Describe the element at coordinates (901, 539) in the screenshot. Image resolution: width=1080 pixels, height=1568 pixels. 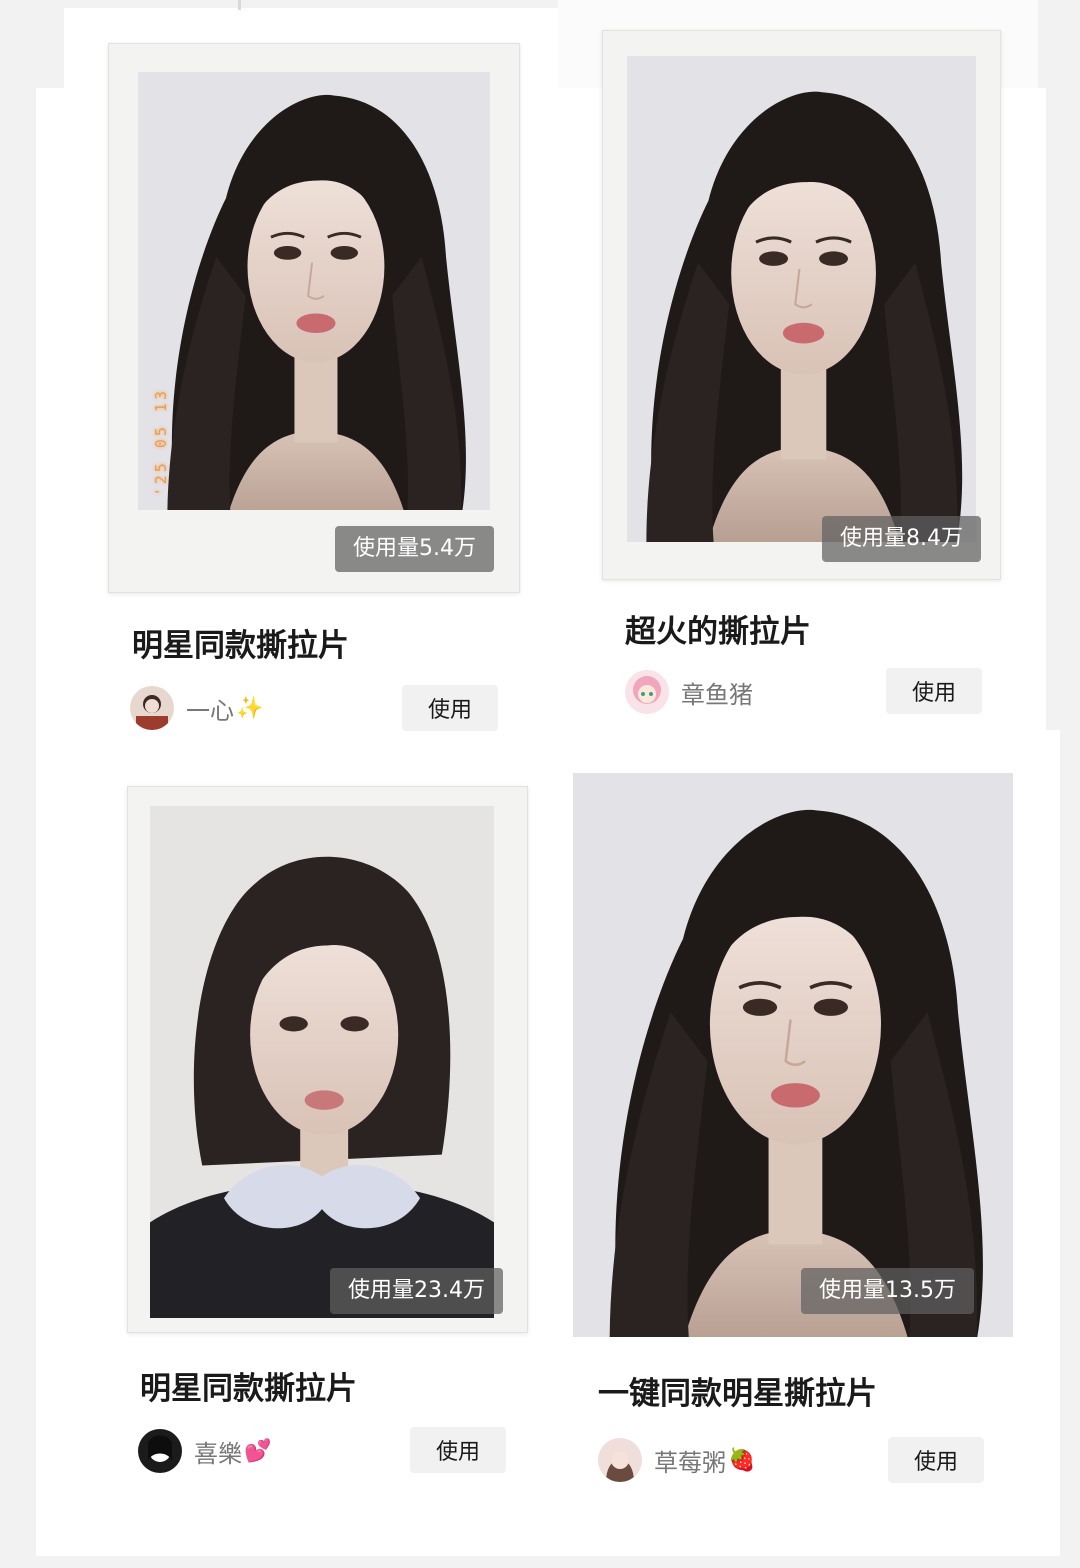
I see `usage-badge: 使用量8.4万` at that location.